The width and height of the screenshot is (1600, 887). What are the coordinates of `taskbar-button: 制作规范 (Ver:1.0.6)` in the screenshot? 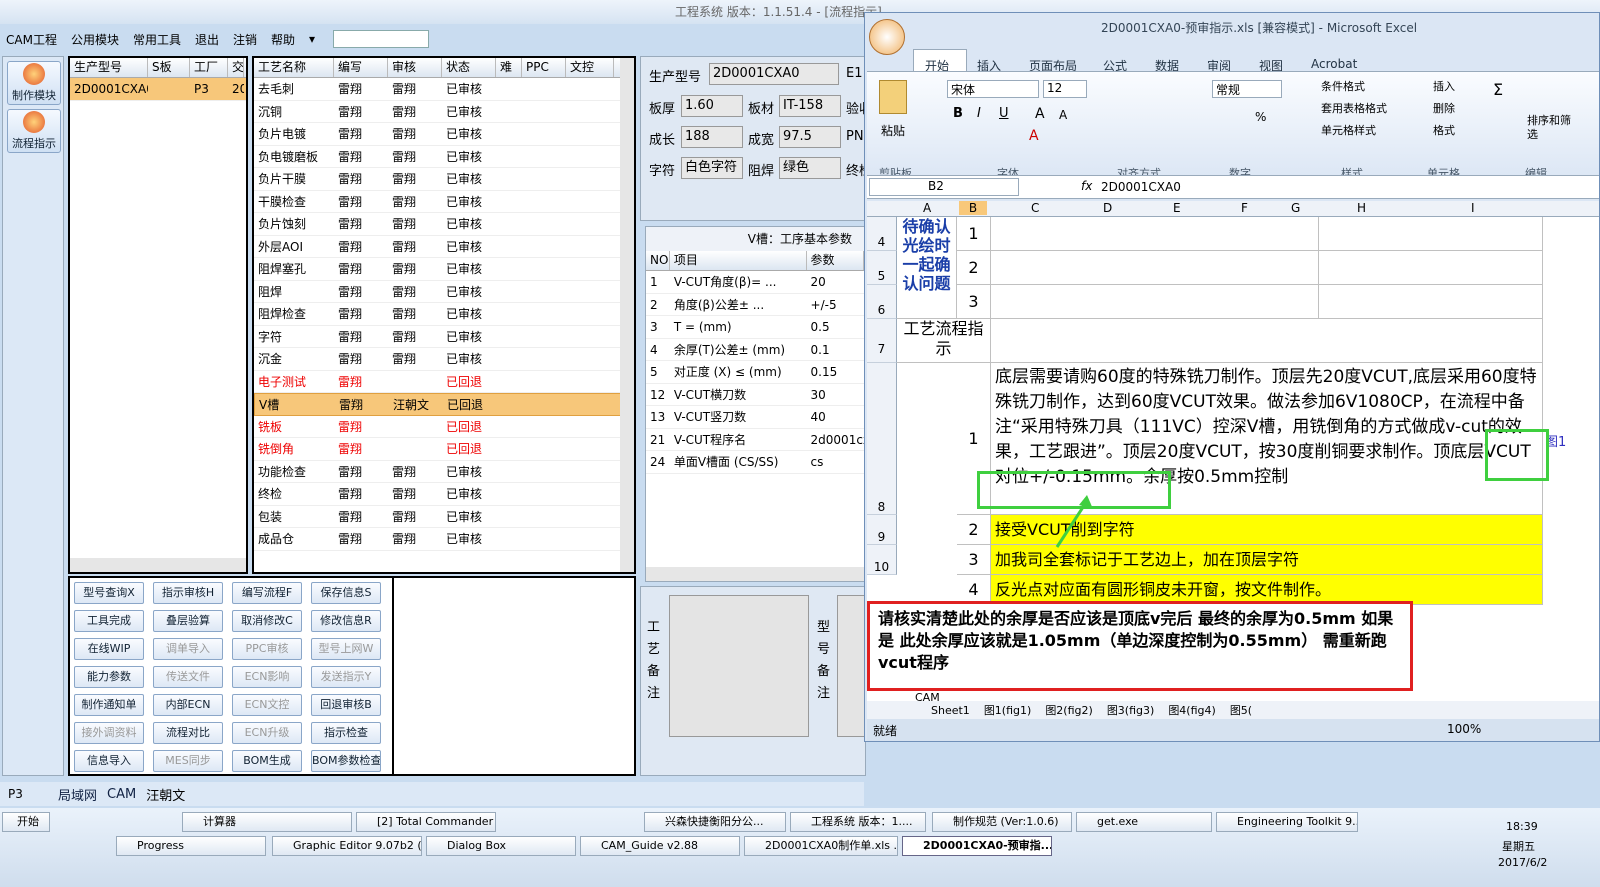 It's located at (1002, 822).